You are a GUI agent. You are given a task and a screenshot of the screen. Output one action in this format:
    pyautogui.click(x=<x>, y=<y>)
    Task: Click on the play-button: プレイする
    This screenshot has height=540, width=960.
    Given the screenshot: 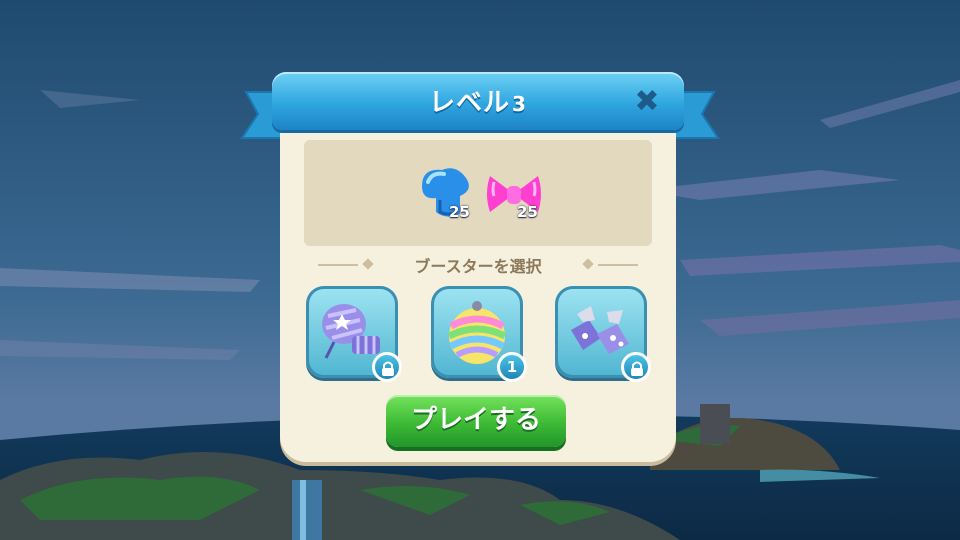 What is the action you would take?
    pyautogui.click(x=476, y=421)
    